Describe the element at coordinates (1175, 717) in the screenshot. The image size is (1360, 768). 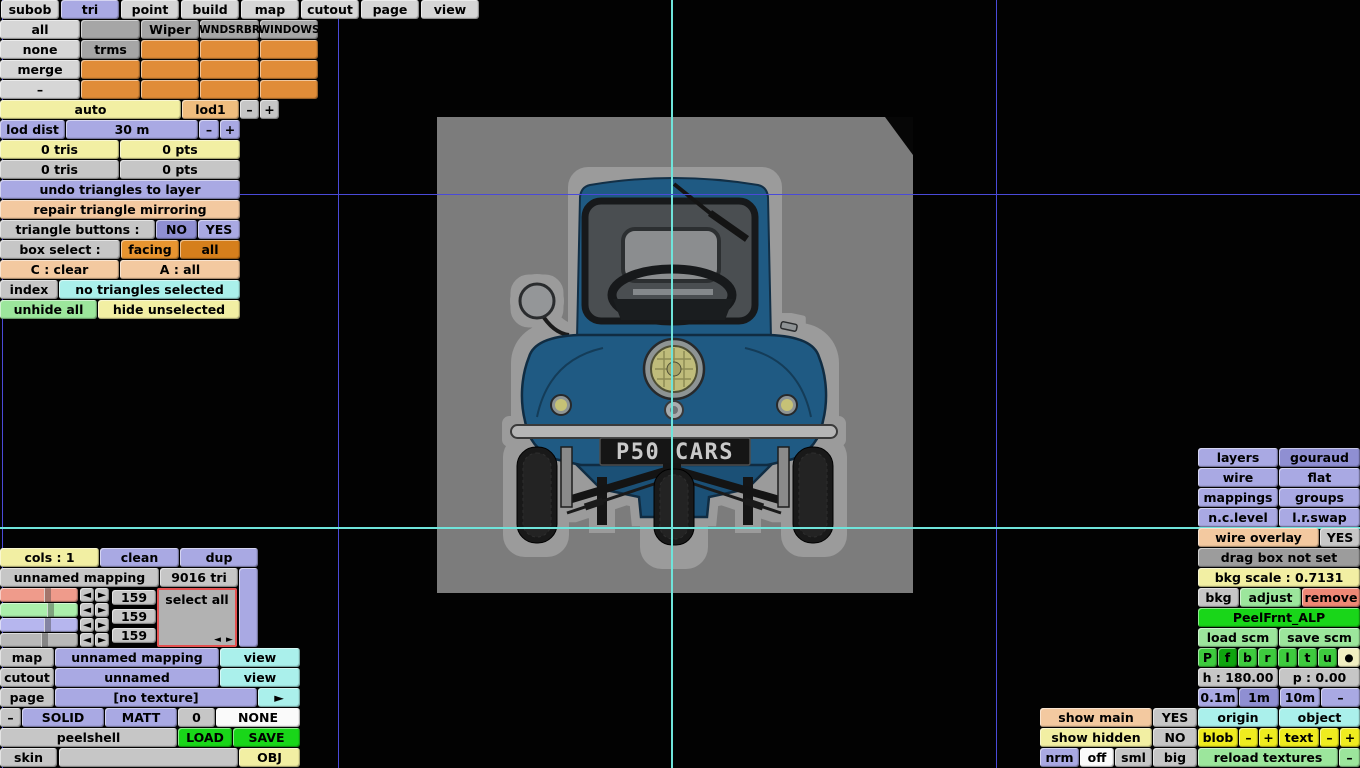
I see `show-main-value: YES` at that location.